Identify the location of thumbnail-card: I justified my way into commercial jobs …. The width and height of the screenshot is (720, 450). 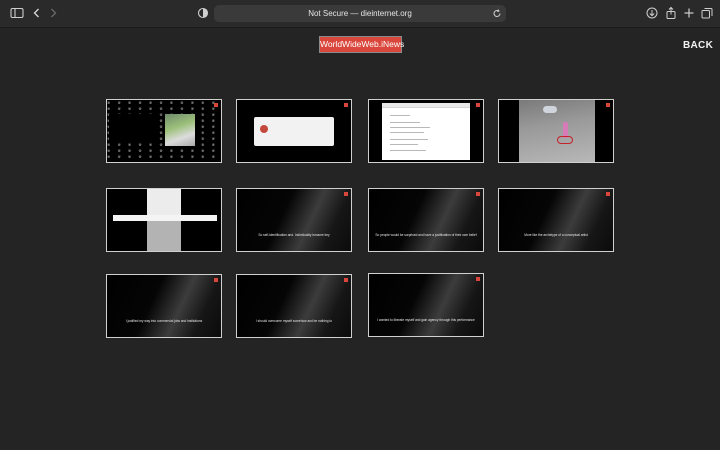
(164, 306).